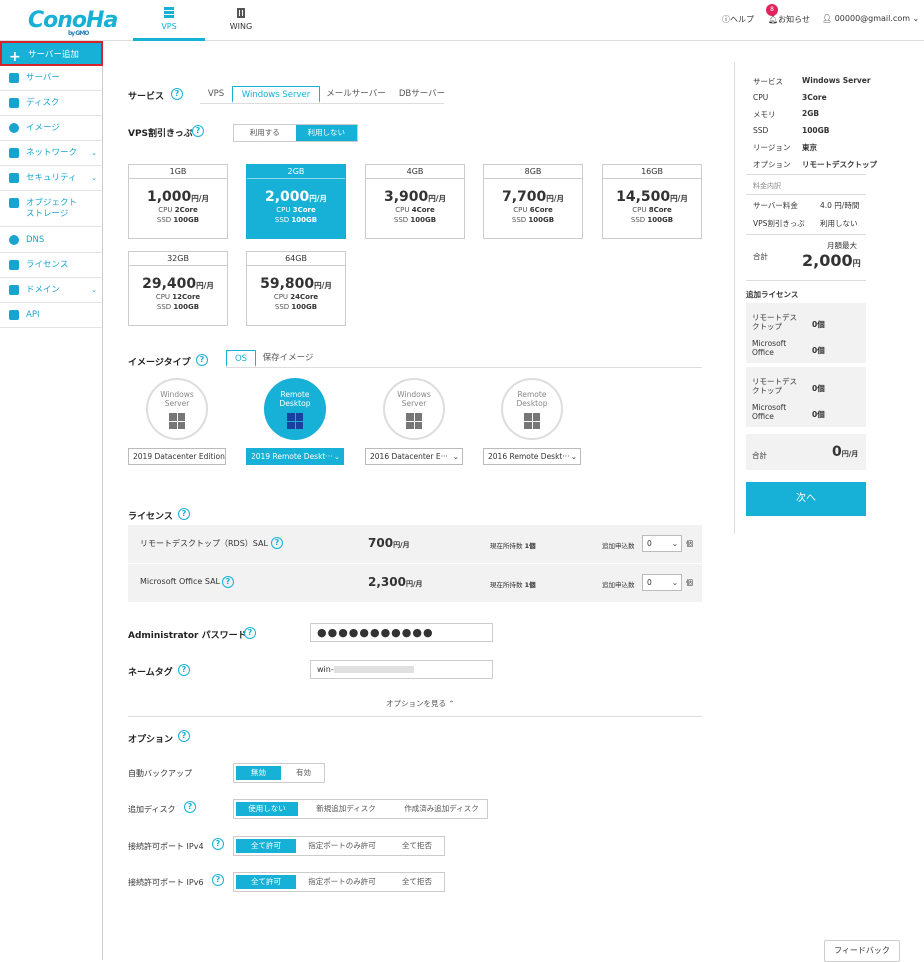  What do you see at coordinates (870, 18) in the screenshot?
I see `user-menu: 👤︎ 00000@gmail.com ⌄` at bounding box center [870, 18].